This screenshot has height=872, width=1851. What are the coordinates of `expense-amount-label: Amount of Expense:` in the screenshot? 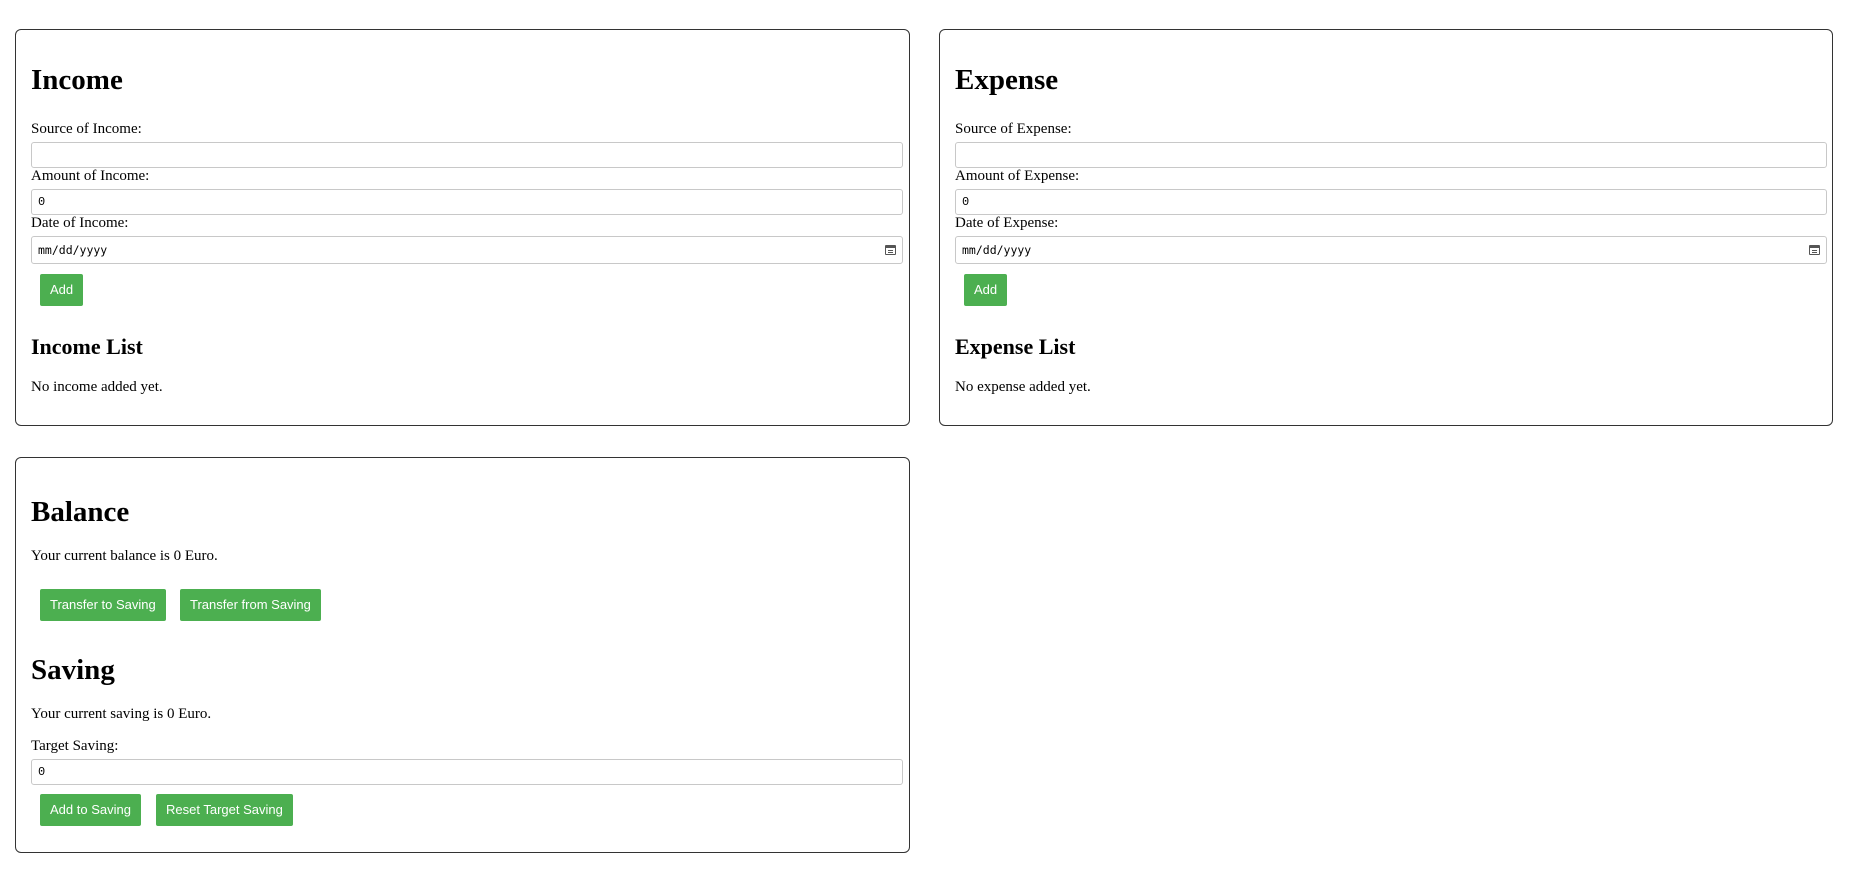 It's located at (1017, 176).